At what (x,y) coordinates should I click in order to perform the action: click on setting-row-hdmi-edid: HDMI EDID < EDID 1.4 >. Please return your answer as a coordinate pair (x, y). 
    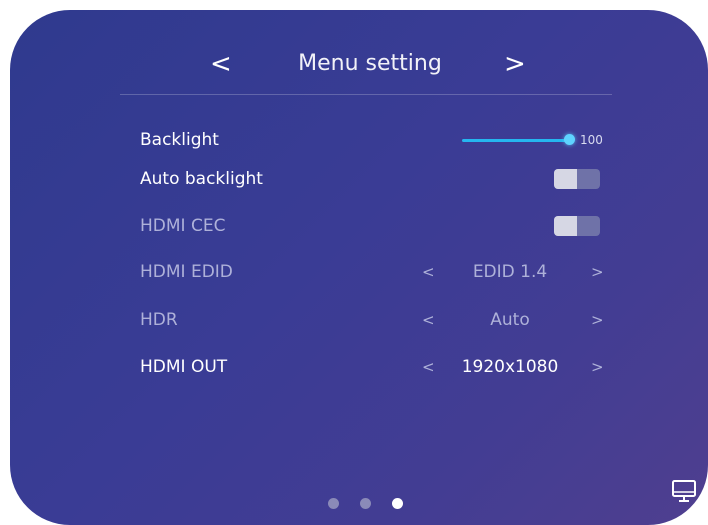
    Looking at the image, I should click on (375, 272).